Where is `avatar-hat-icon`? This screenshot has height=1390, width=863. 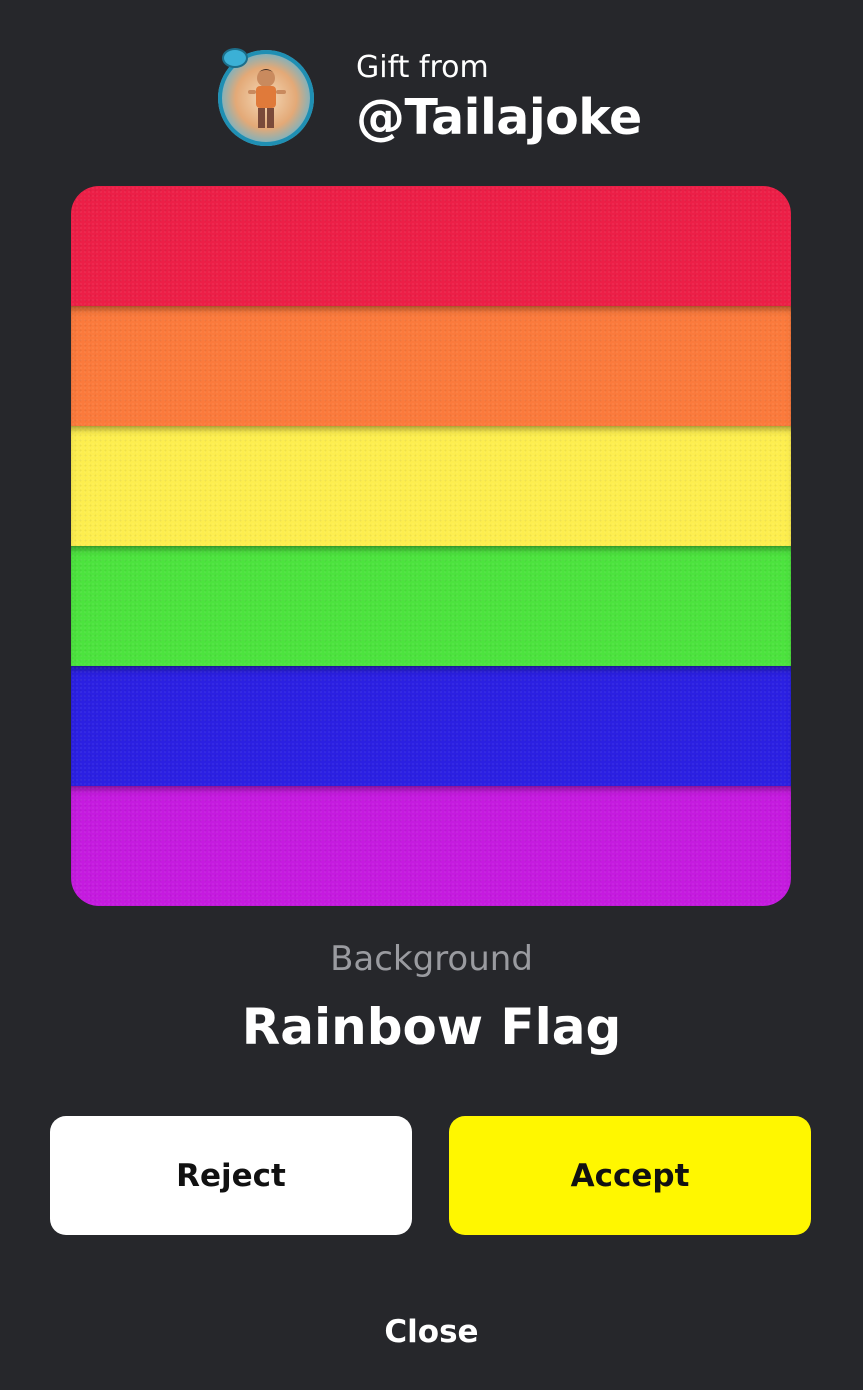
avatar-hat-icon is located at coordinates (235, 58).